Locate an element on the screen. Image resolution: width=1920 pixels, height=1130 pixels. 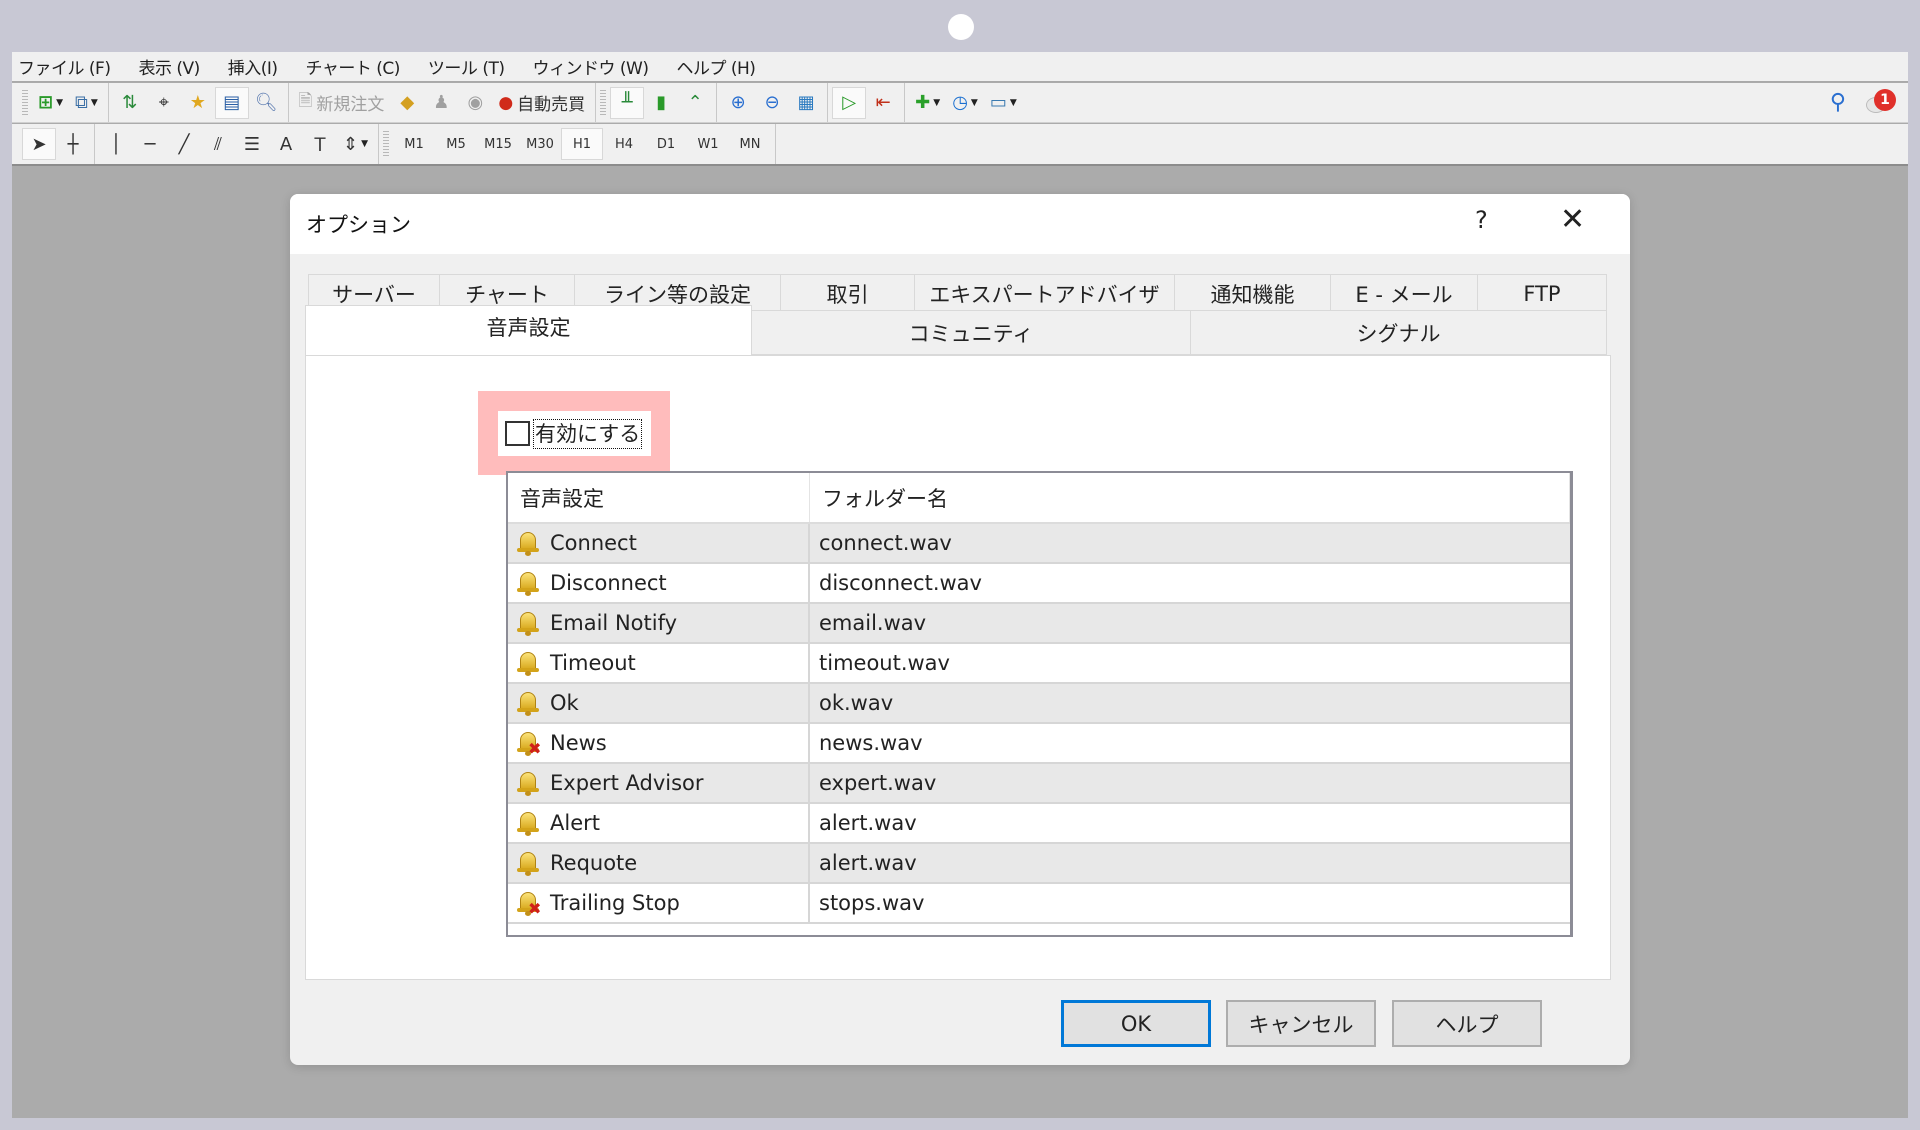
trendline-button: ╱ is located at coordinates (184, 144).